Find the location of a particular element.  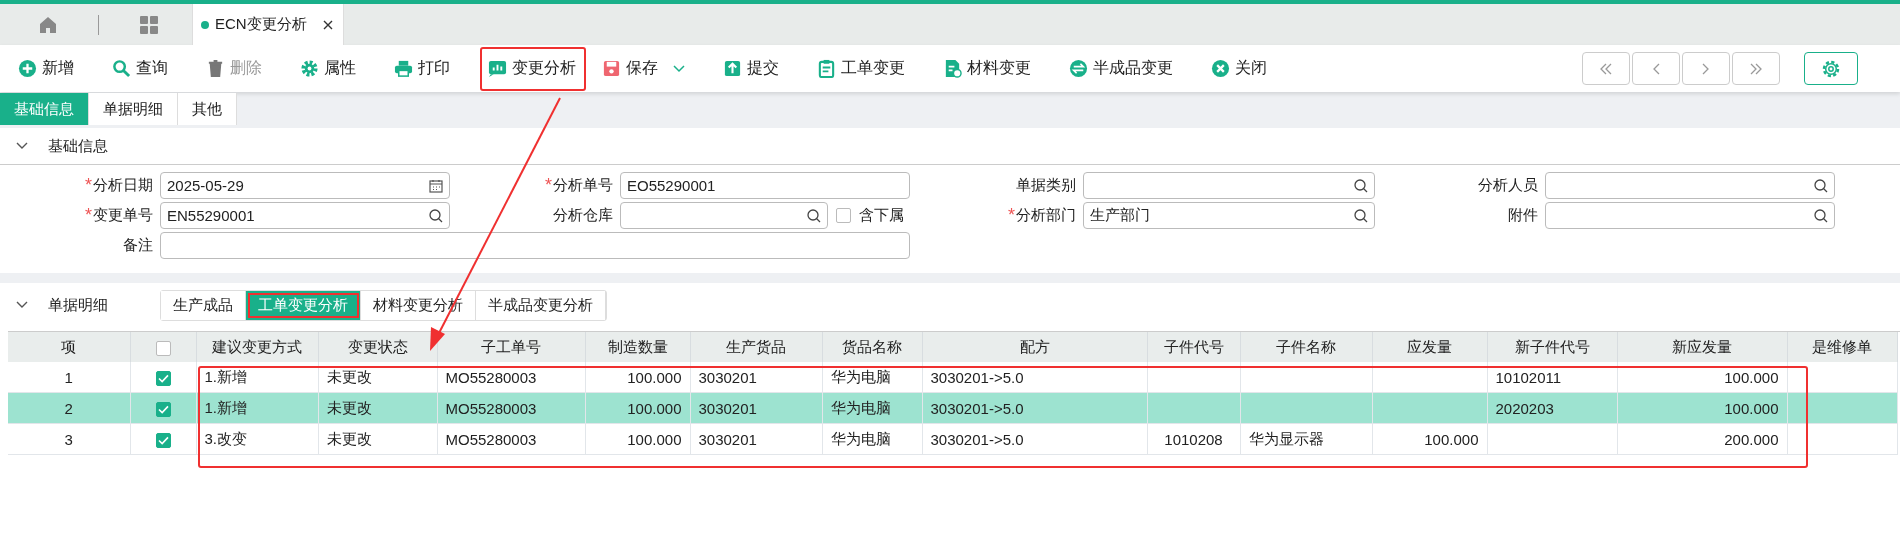

input-field: 2025-05-29 is located at coordinates (305, 185).